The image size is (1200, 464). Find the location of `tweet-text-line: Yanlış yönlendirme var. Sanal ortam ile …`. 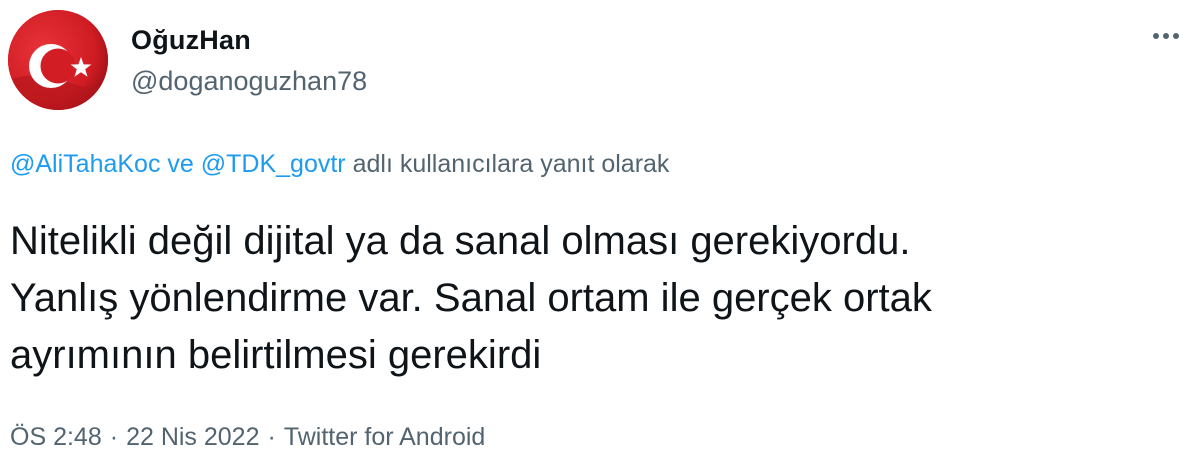

tweet-text-line: Yanlış yönlendirme var. Sanal ortam ile … is located at coordinates (471, 298).